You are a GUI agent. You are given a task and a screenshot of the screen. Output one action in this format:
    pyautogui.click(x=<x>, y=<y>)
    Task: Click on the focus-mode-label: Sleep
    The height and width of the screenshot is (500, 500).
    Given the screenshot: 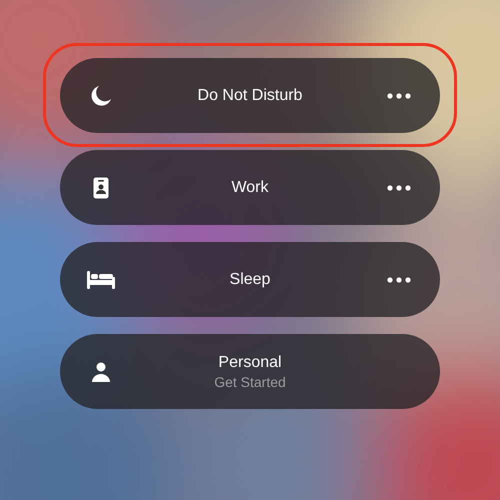 What is the action you would take?
    pyautogui.click(x=250, y=279)
    